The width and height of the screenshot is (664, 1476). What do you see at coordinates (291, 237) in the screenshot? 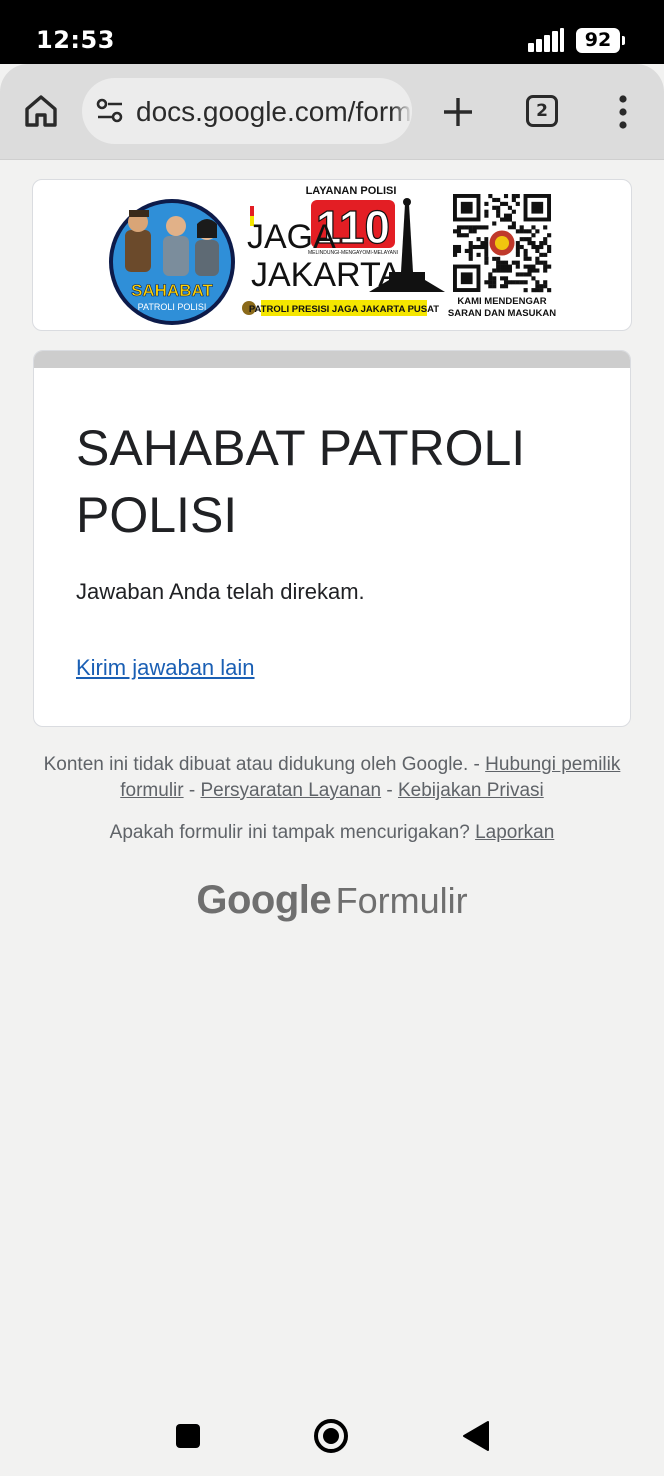
I see `jaga-text: JAGA` at bounding box center [291, 237].